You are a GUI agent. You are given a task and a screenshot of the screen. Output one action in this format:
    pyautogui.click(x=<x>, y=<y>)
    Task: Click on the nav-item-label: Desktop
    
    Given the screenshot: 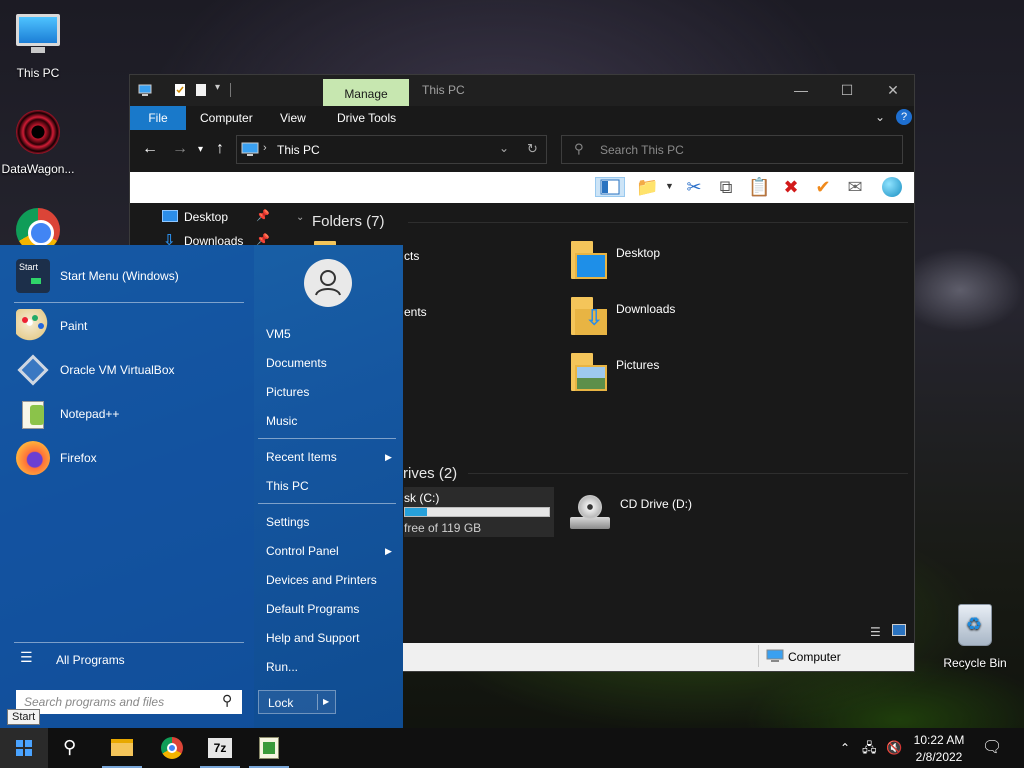 What is the action you would take?
    pyautogui.click(x=206, y=217)
    